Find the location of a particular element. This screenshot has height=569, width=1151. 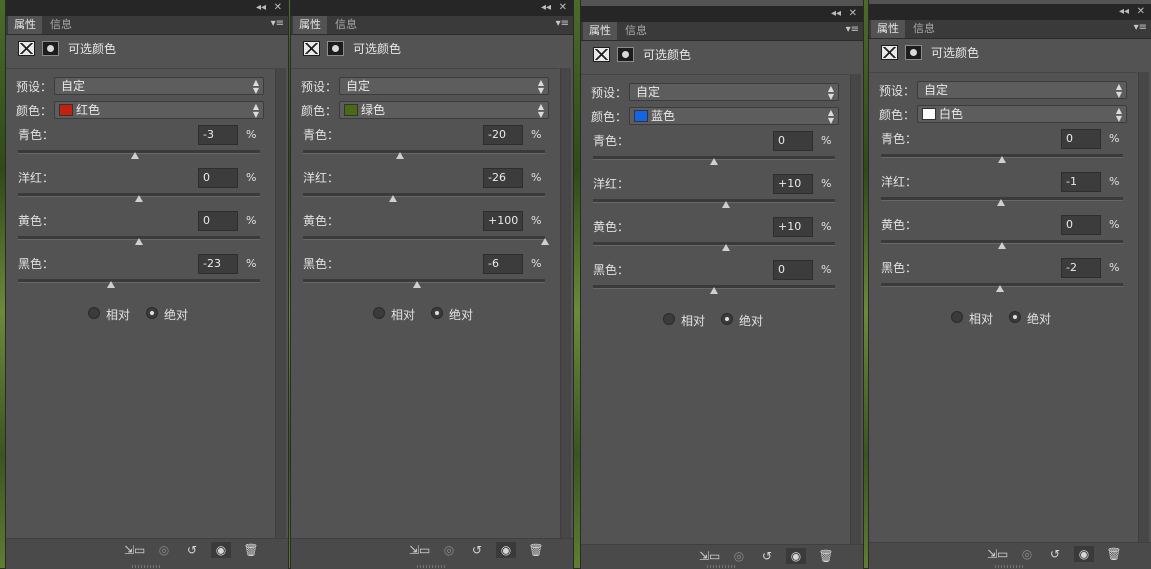

slider-value-input: -6 is located at coordinates (503, 264).